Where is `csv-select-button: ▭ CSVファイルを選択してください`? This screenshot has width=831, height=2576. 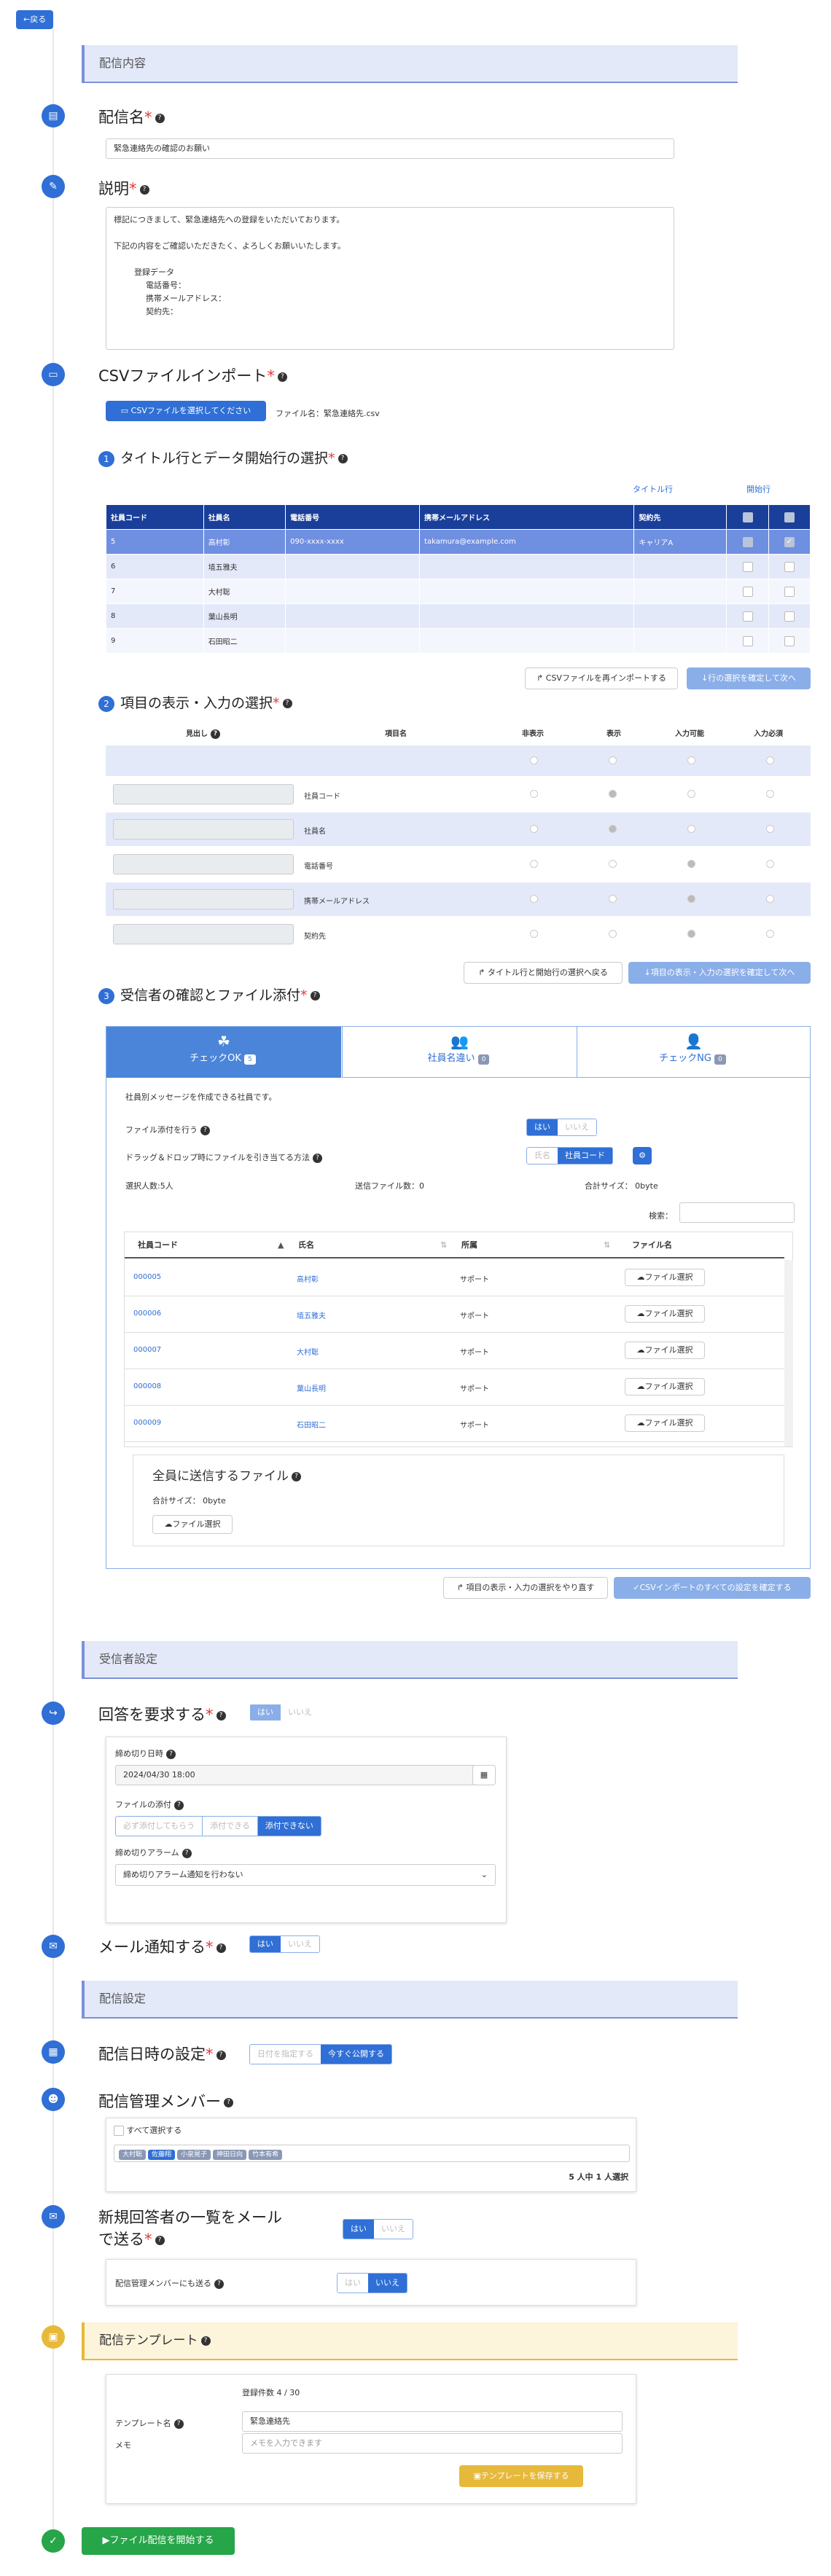
csv-select-button: ▭ CSVファイルを選択してください is located at coordinates (186, 411).